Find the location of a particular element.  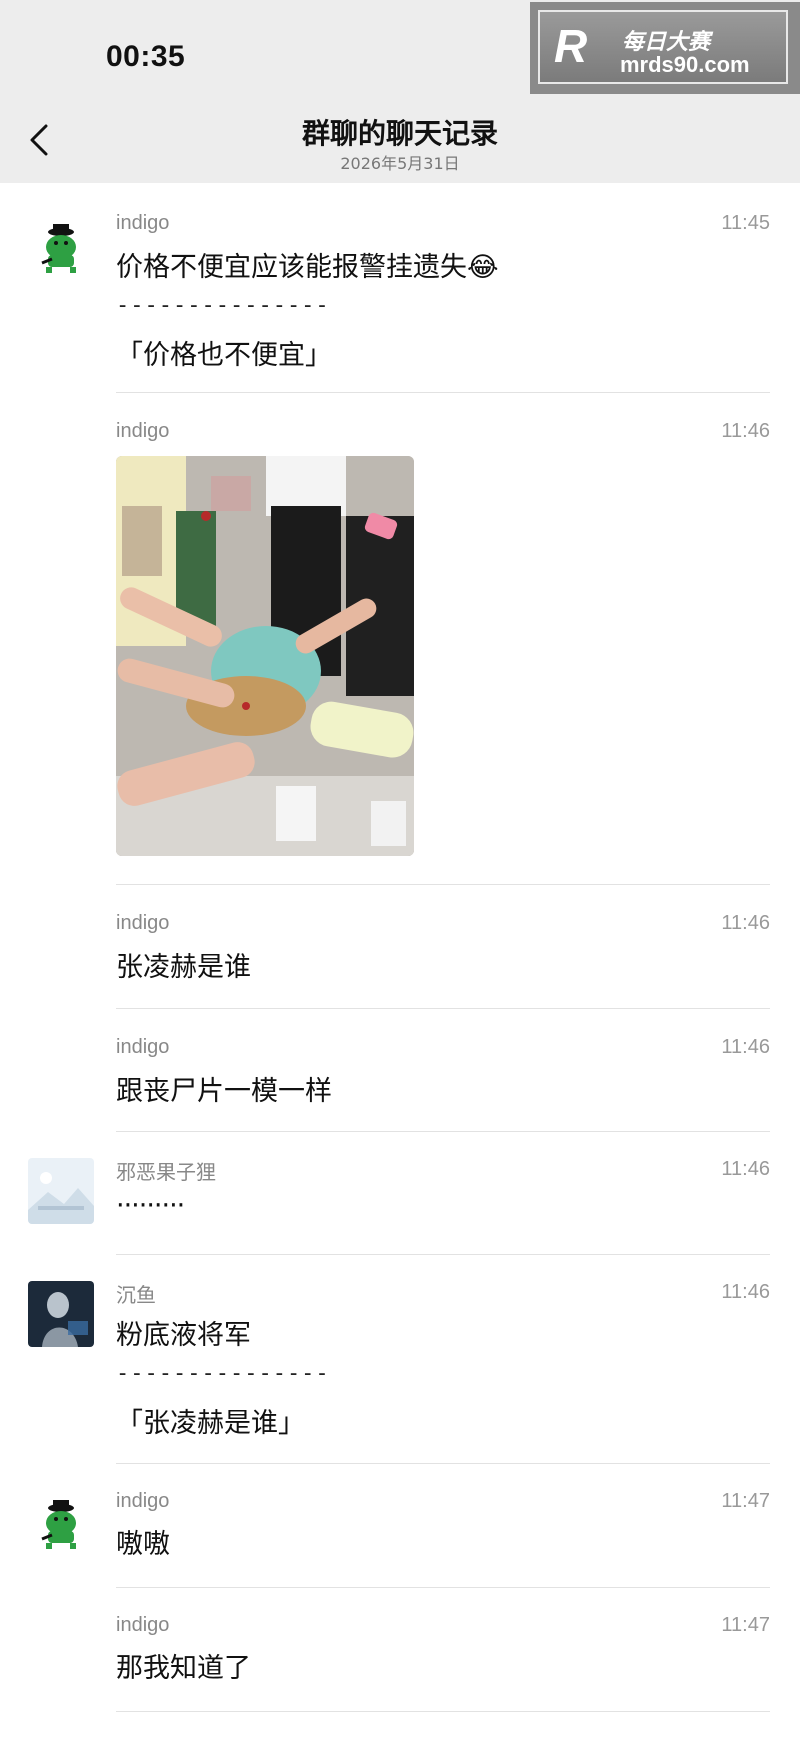

sender-name: 沉鱼 is located at coordinates (136, 1296).